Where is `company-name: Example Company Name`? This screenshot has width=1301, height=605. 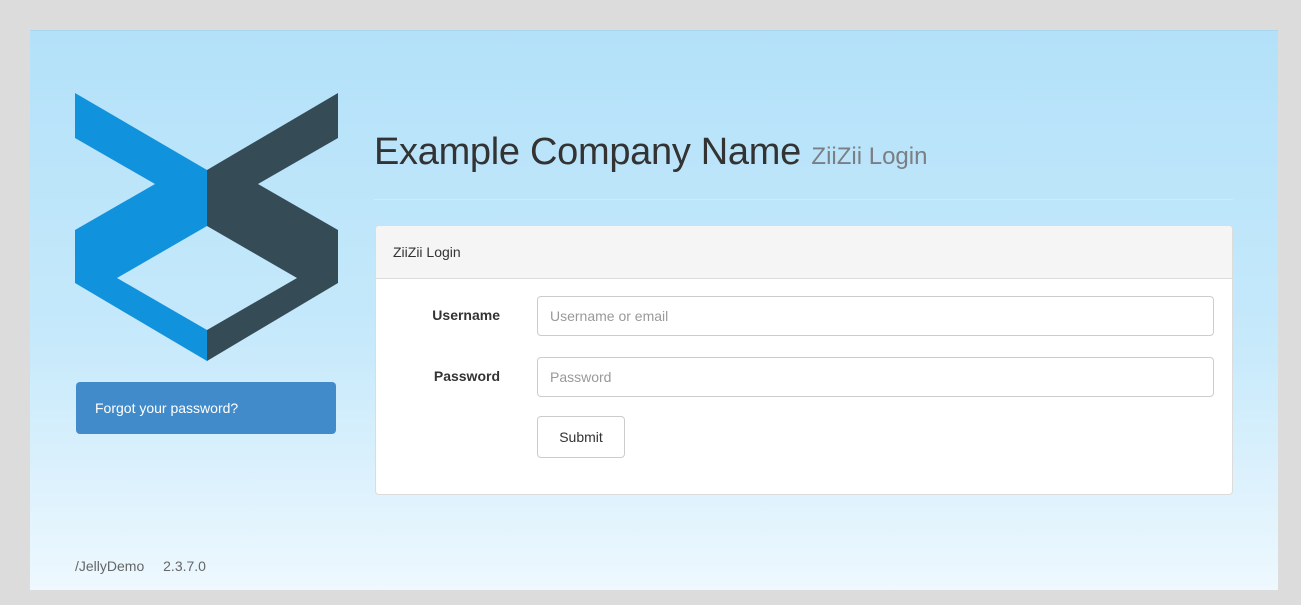 company-name: Example Company Name is located at coordinates (587, 152).